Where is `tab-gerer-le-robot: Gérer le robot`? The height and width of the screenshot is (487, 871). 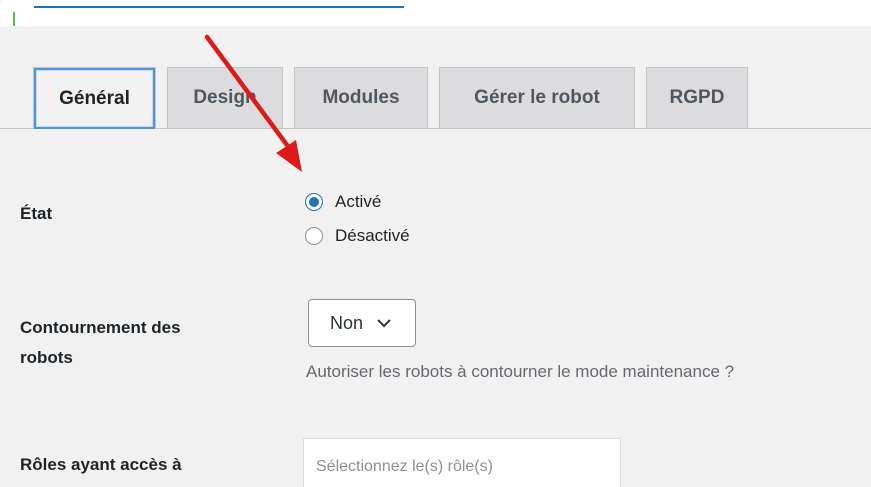
tab-gerer-le-robot: Gérer le robot is located at coordinates (537, 97).